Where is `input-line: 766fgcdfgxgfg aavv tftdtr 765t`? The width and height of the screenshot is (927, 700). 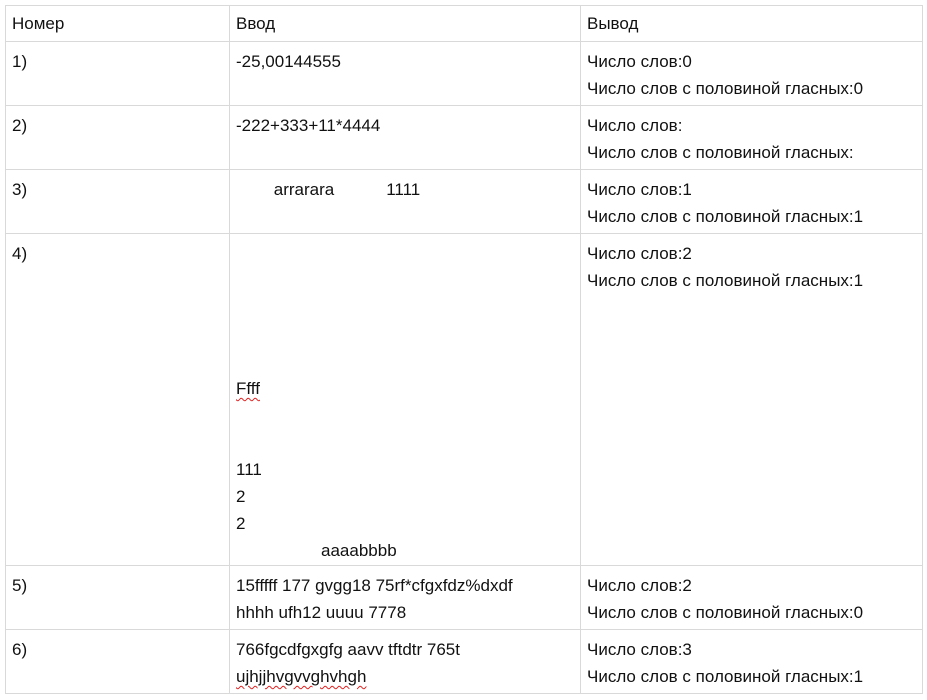
input-line: 766fgcdfgxgfg aavv tftdtr 765t is located at coordinates (348, 649).